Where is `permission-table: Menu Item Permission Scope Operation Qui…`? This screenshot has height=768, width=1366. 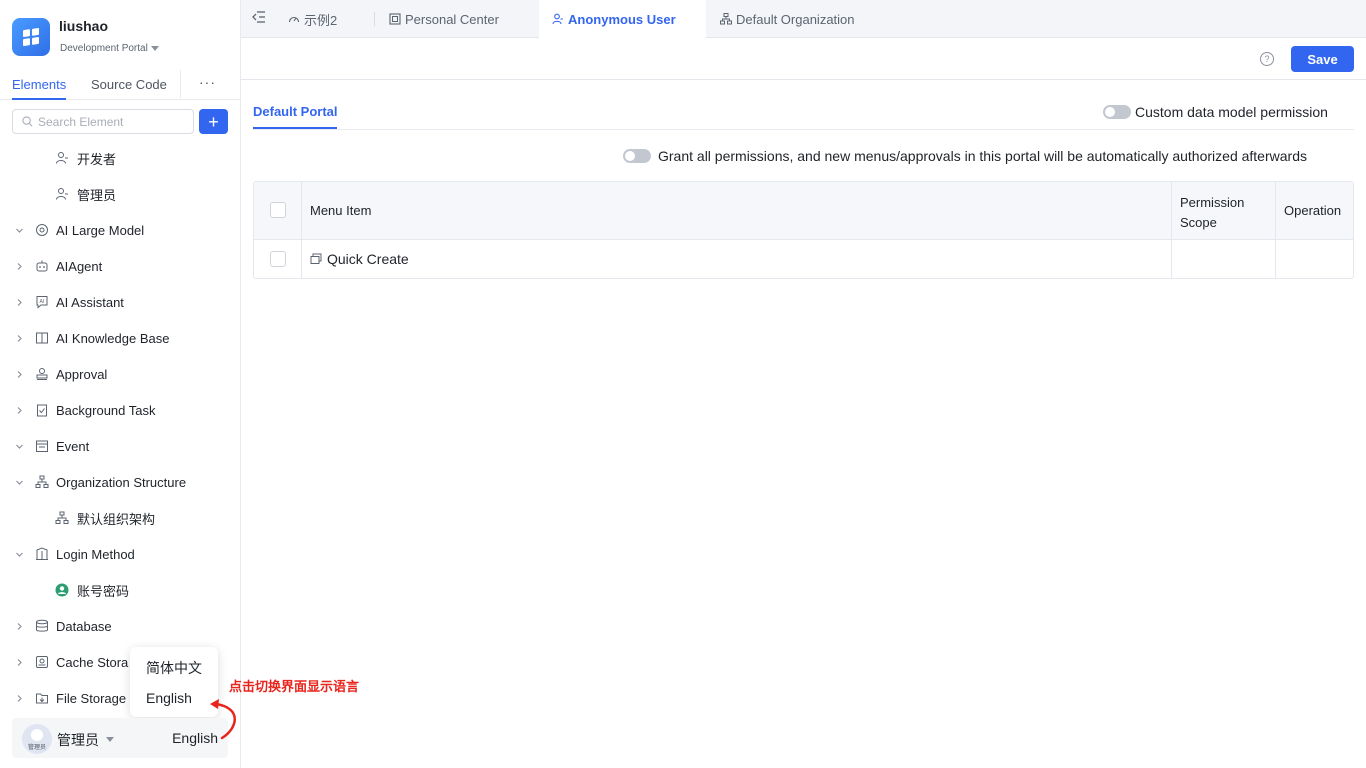 permission-table: Menu Item Permission Scope Operation Qui… is located at coordinates (803, 230).